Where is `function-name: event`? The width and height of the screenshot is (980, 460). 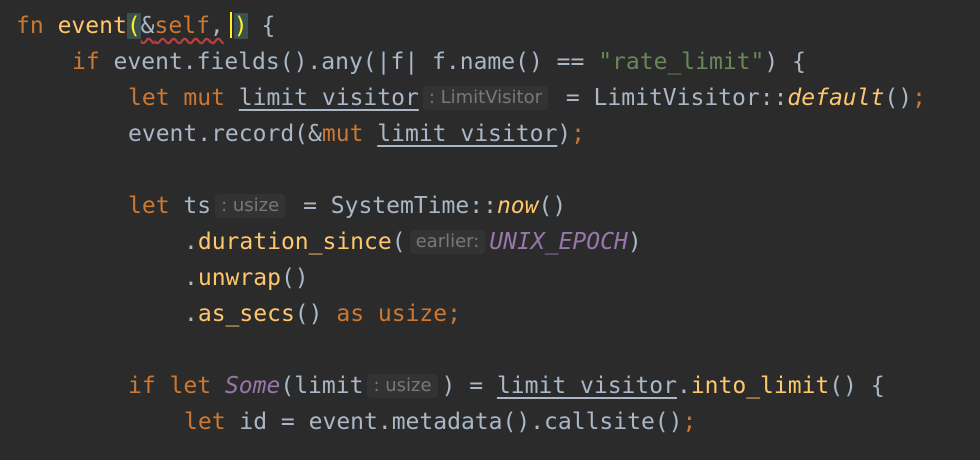
function-name: event is located at coordinates (92, 26).